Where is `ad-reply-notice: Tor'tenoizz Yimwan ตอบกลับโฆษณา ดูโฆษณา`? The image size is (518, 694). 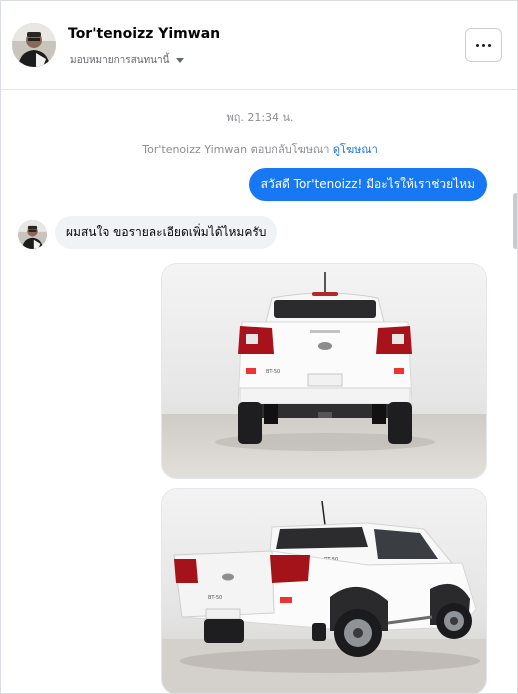
ad-reply-notice: Tor'tenoizz Yimwan ตอบกลับโฆษณา ดูโฆษณา is located at coordinates (259, 149).